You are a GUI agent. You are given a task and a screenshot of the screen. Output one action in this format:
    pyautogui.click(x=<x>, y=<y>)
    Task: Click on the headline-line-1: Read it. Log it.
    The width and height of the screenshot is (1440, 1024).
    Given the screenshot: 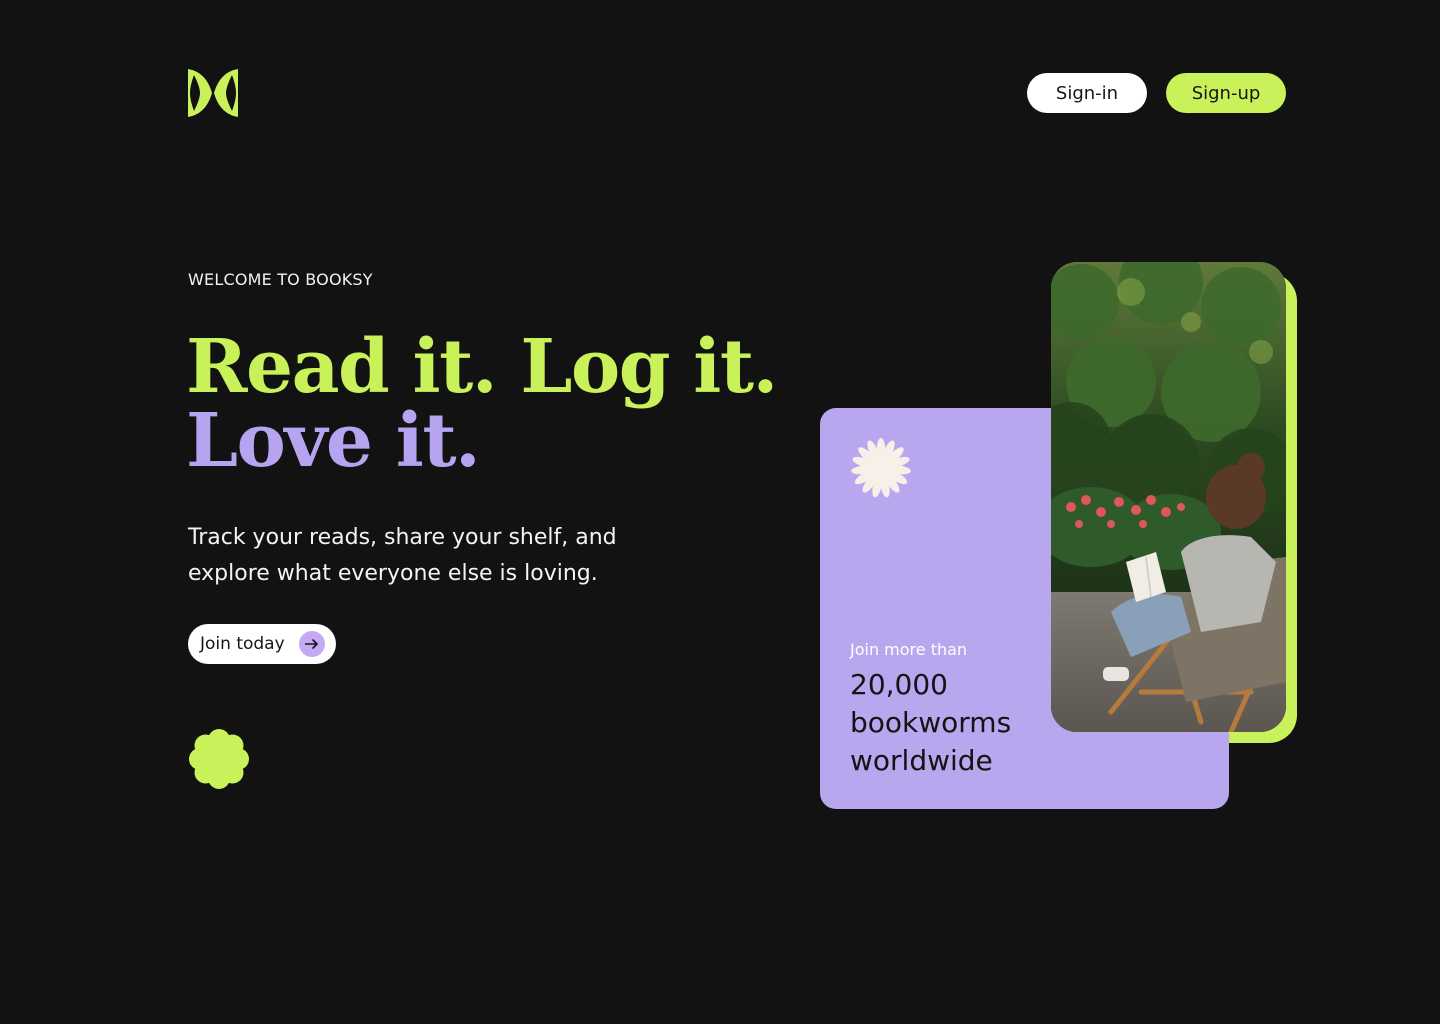 What is the action you would take?
    pyautogui.click(x=482, y=367)
    